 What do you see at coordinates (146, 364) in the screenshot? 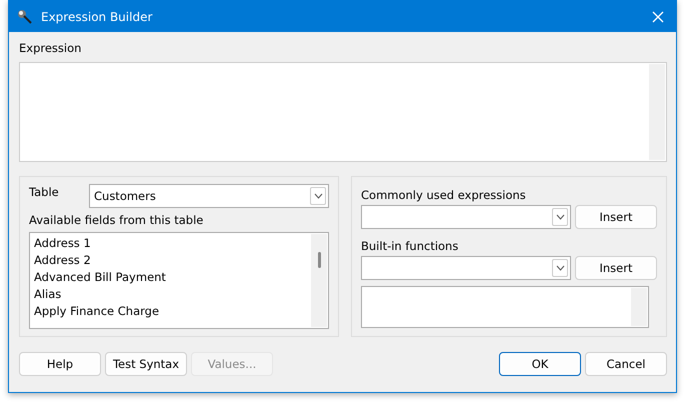
I see `dialog-button: Test Syntax` at bounding box center [146, 364].